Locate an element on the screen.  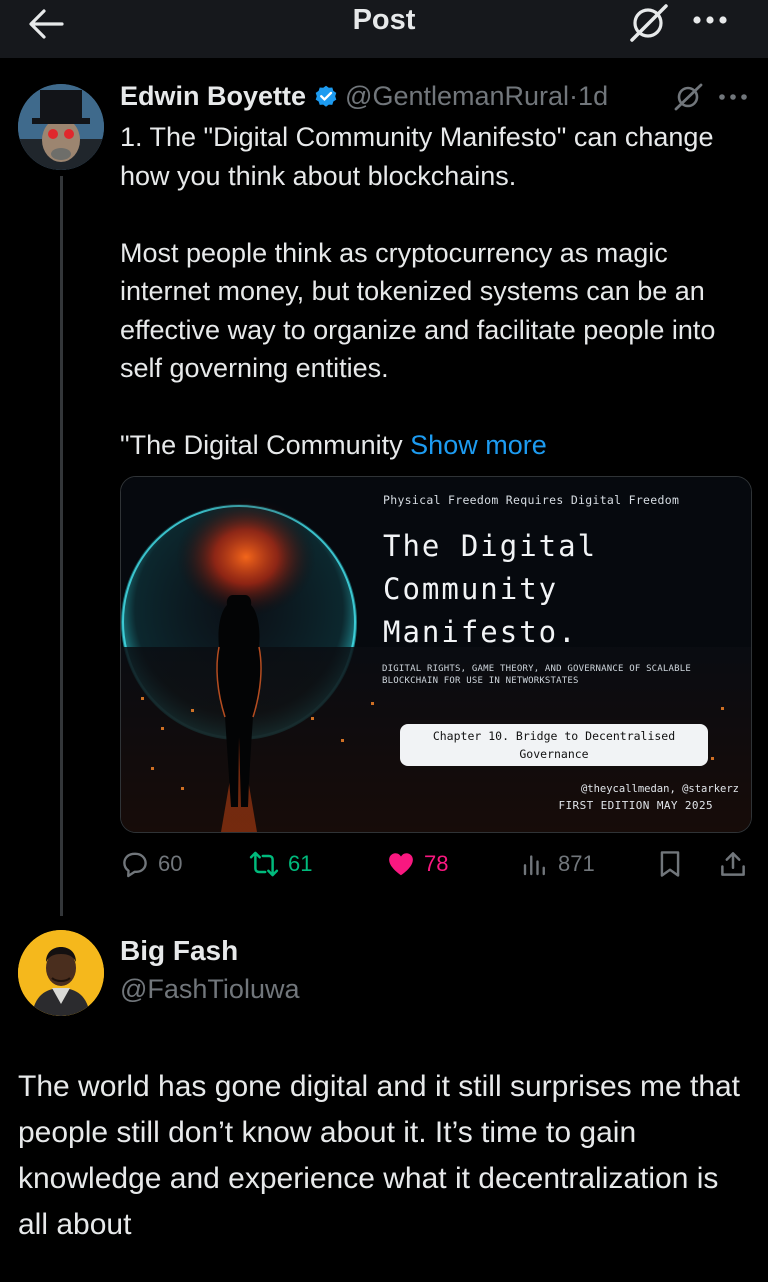
top-hat-portrait-icon is located at coordinates (61, 127).